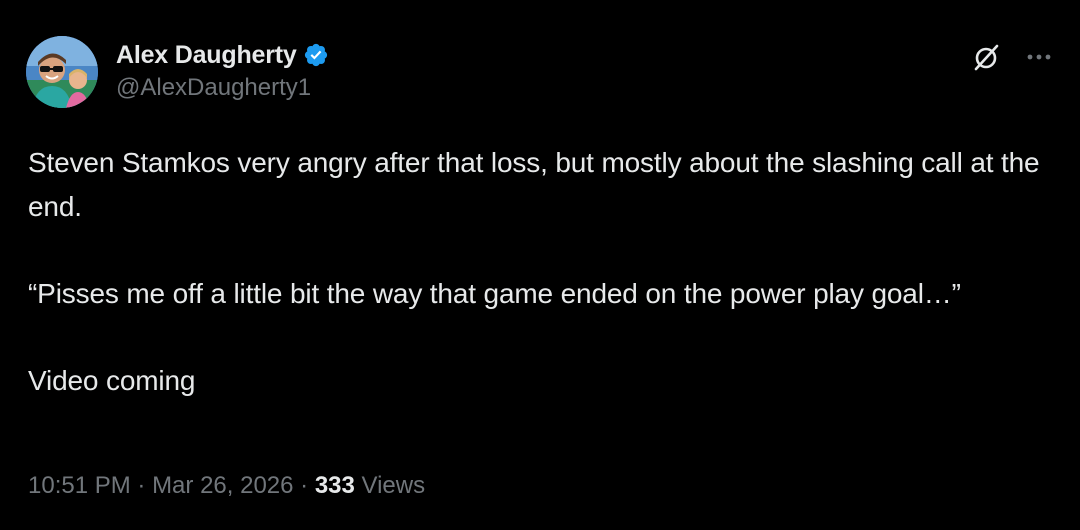 The width and height of the screenshot is (1080, 530). What do you see at coordinates (112, 380) in the screenshot?
I see `tweet-paragraph: Video coming` at bounding box center [112, 380].